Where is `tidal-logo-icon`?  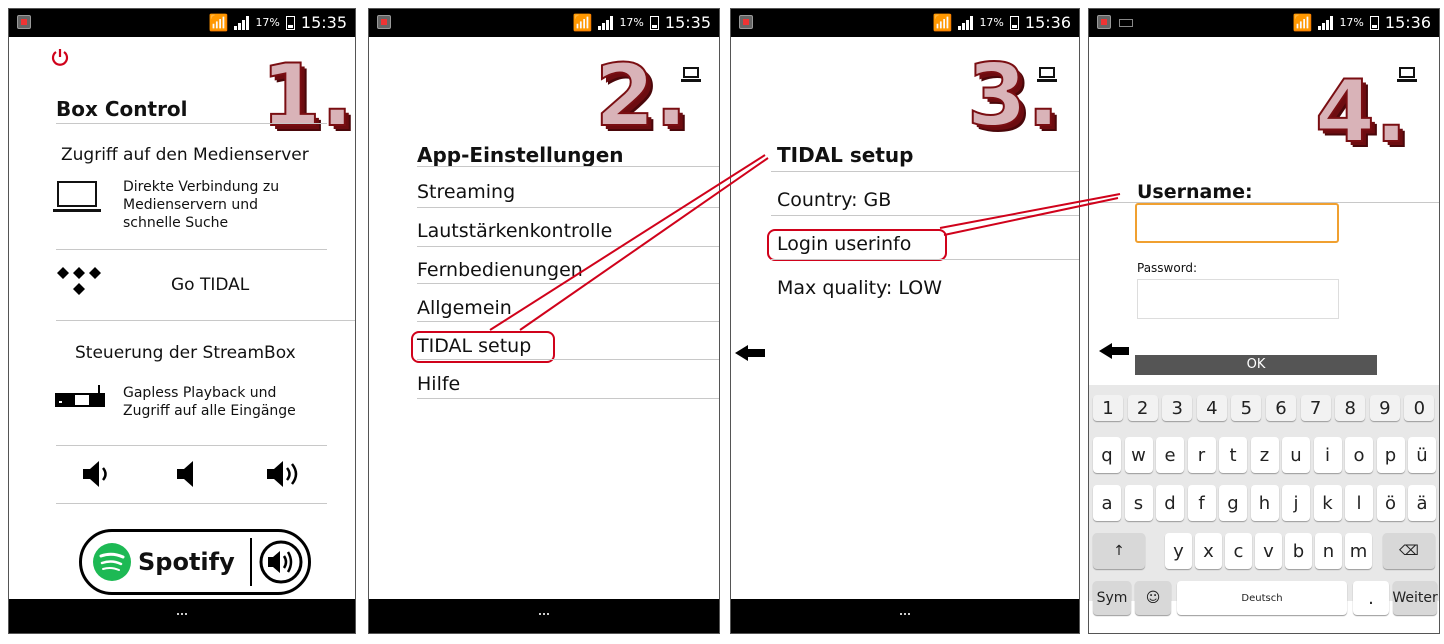 tidal-logo-icon is located at coordinates (79, 281).